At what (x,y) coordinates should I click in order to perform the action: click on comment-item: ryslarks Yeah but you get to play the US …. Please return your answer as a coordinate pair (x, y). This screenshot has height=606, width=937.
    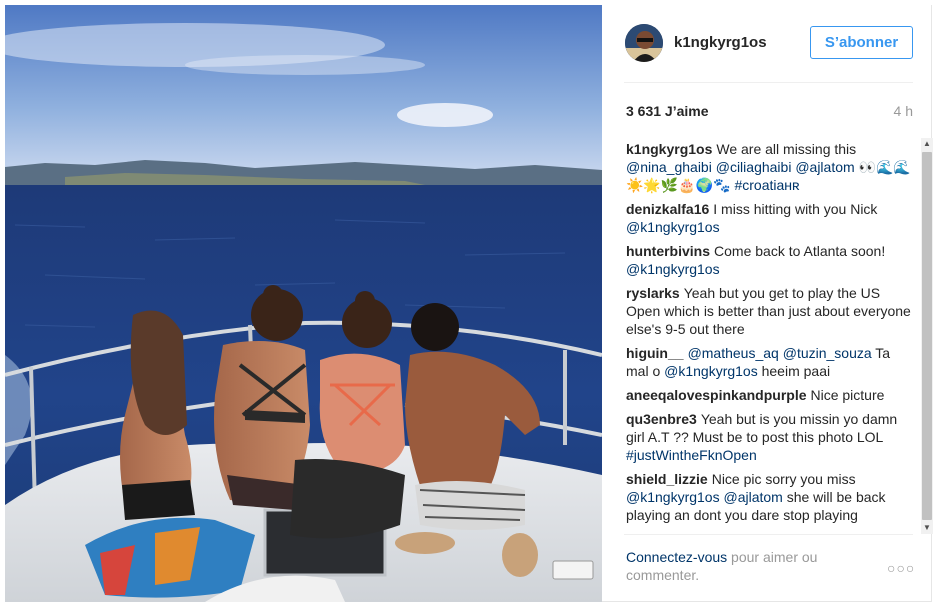
    Looking at the image, I should click on (769, 311).